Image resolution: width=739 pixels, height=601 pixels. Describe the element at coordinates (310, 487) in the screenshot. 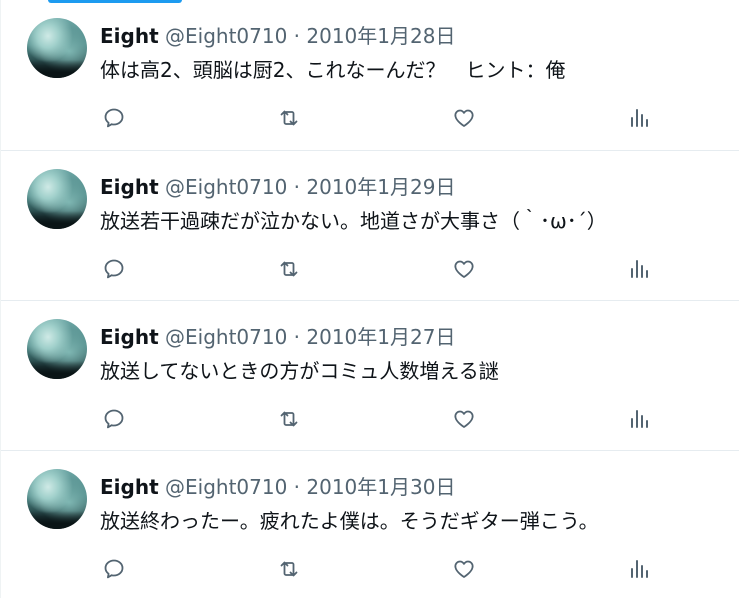

I see `handle-and-date: @Eight0710 · 2010年1月30日` at that location.